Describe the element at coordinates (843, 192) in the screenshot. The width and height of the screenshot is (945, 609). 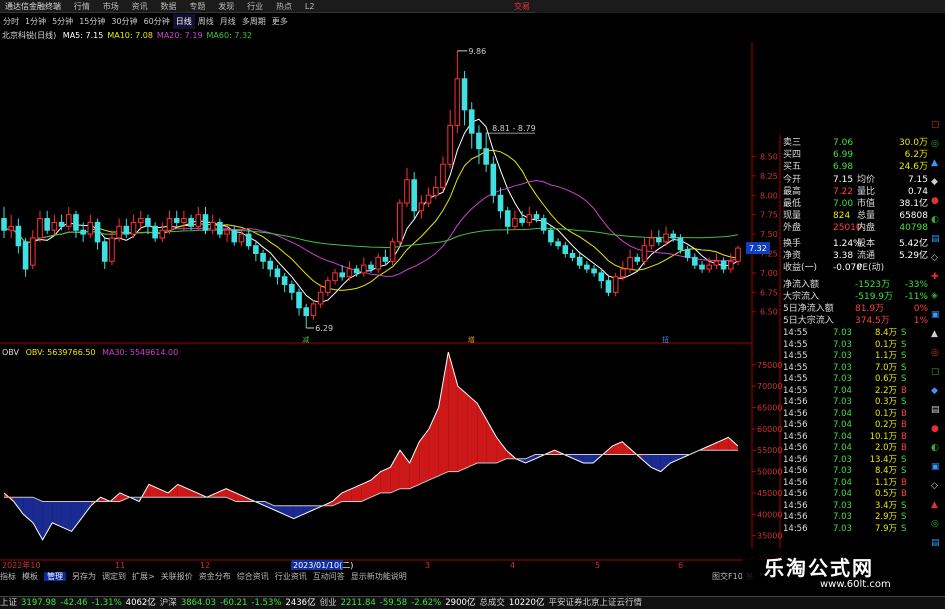
I see `quote-value: 7.22` at that location.